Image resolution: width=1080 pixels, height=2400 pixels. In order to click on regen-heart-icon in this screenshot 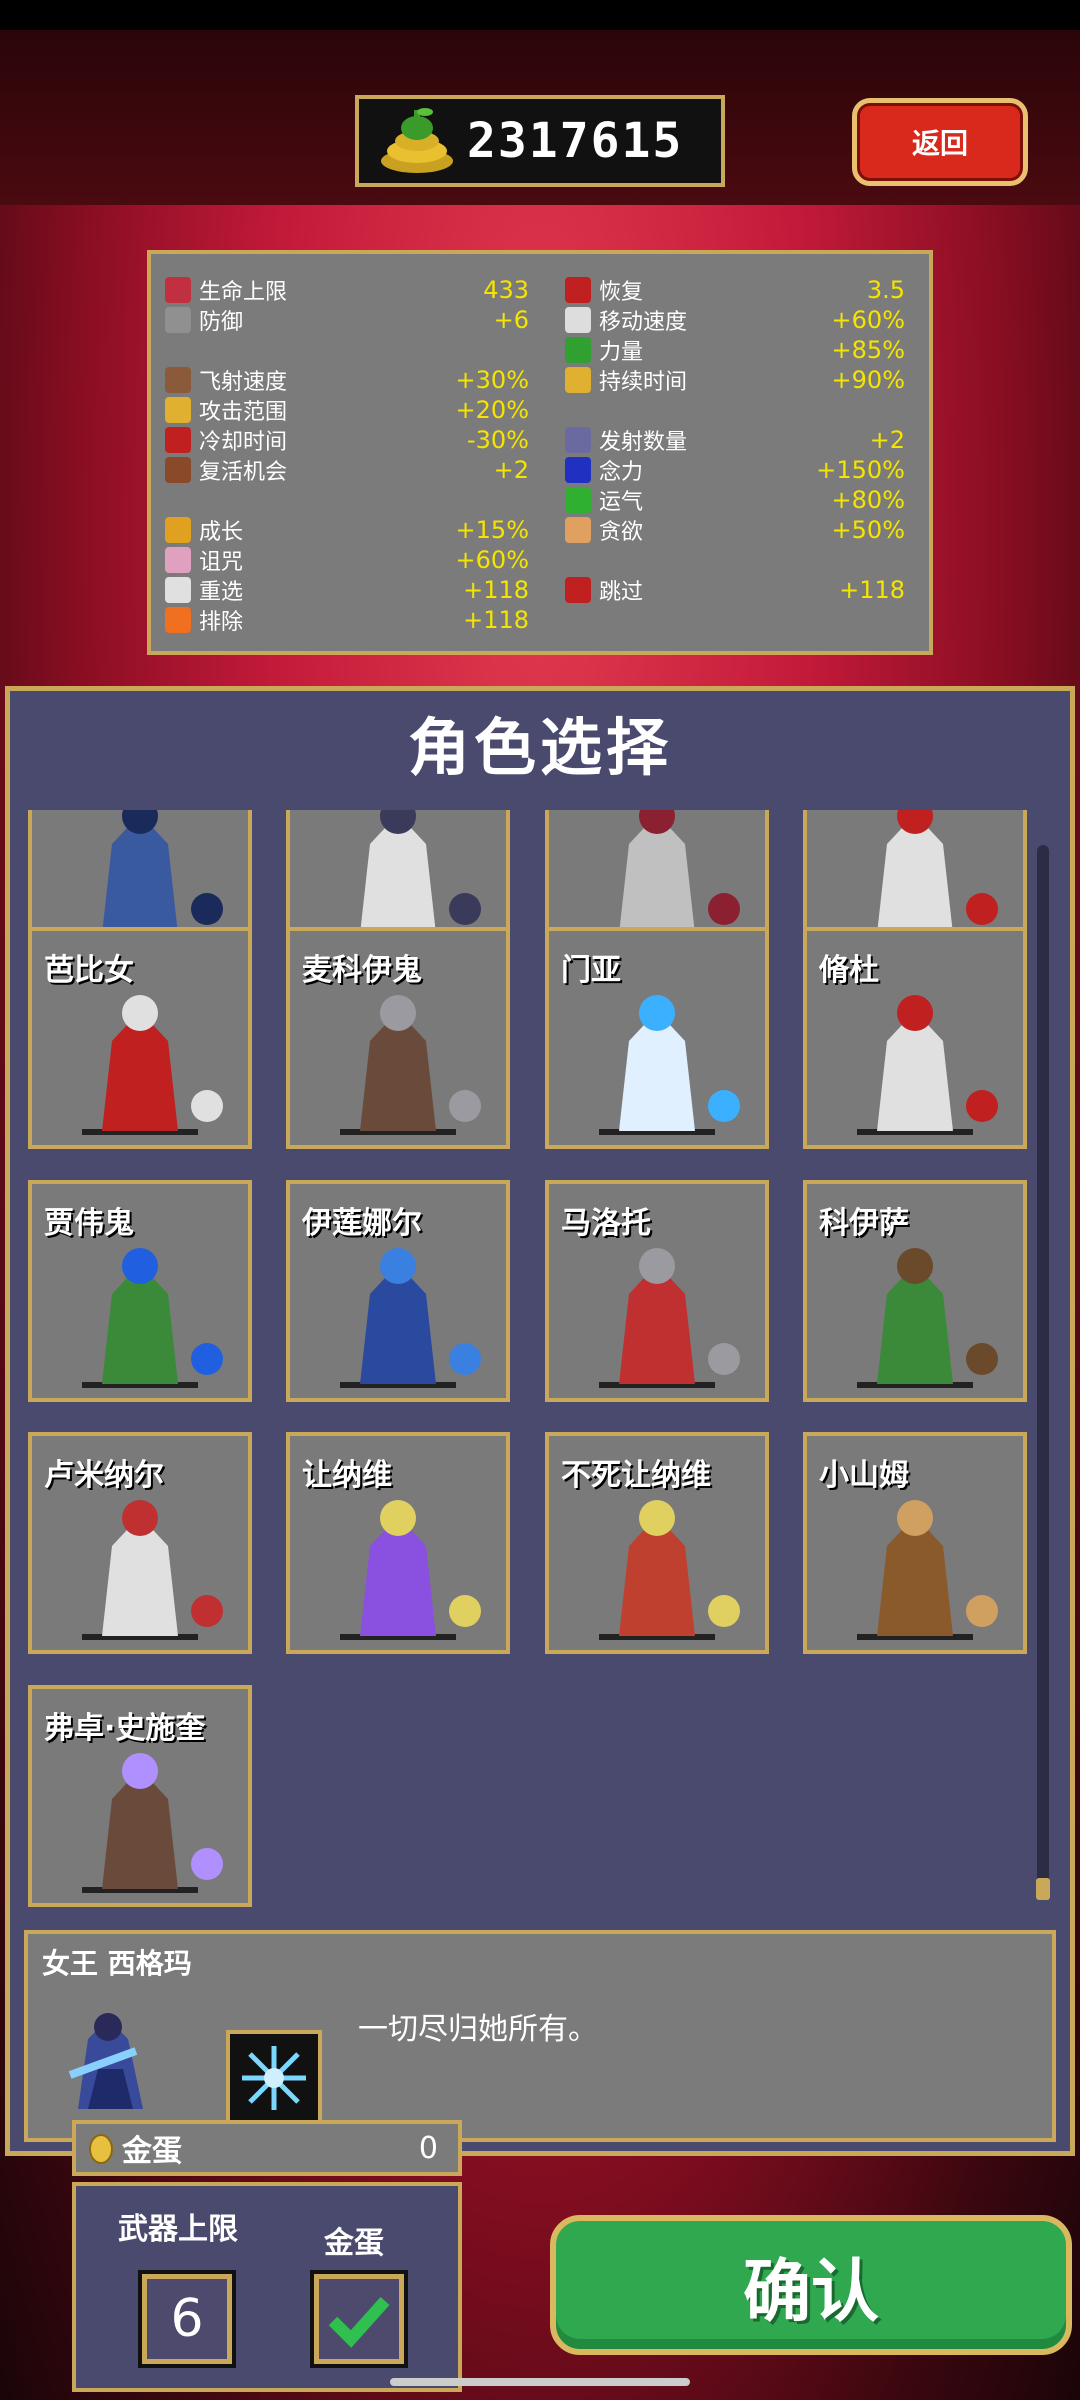, I will do `click(578, 290)`.